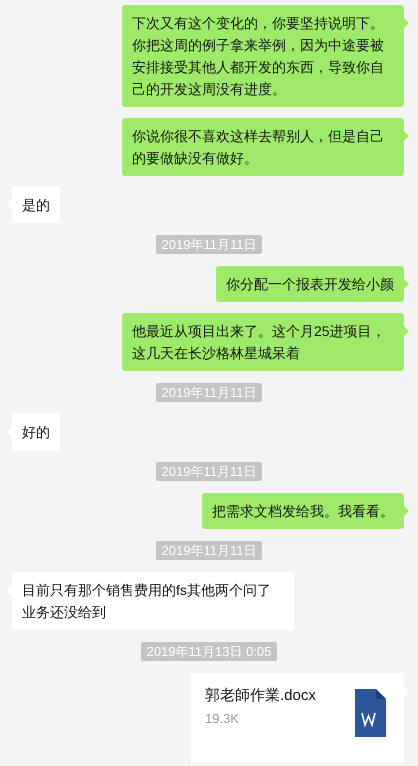  Describe the element at coordinates (36, 205) in the screenshot. I see `message-bubble: 是的` at that location.